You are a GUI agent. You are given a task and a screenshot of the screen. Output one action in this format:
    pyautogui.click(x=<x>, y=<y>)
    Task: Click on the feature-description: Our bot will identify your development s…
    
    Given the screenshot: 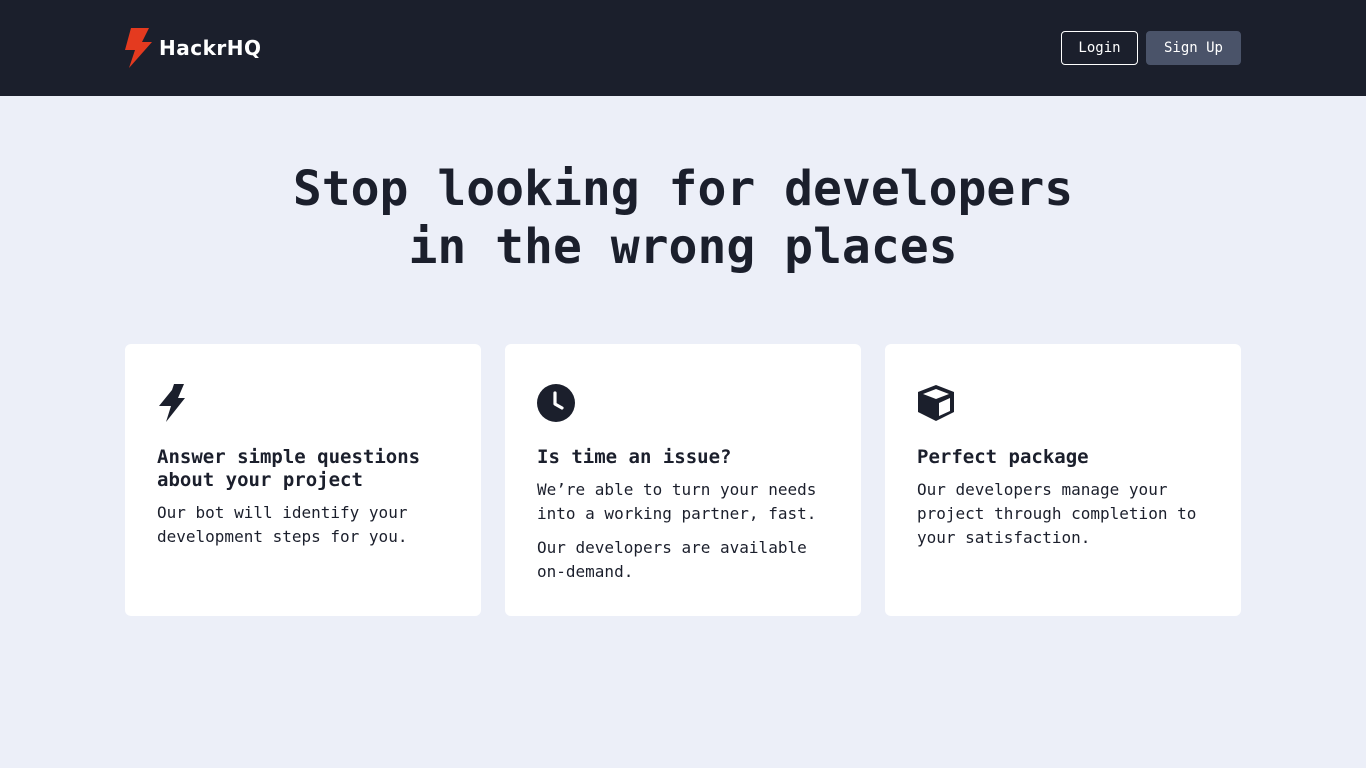 What is the action you would take?
    pyautogui.click(x=282, y=524)
    